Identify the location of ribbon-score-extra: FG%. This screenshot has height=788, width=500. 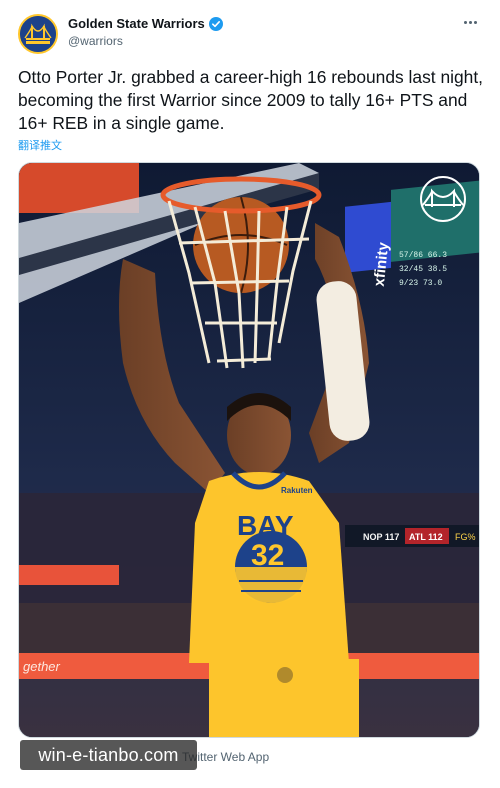
(465, 537).